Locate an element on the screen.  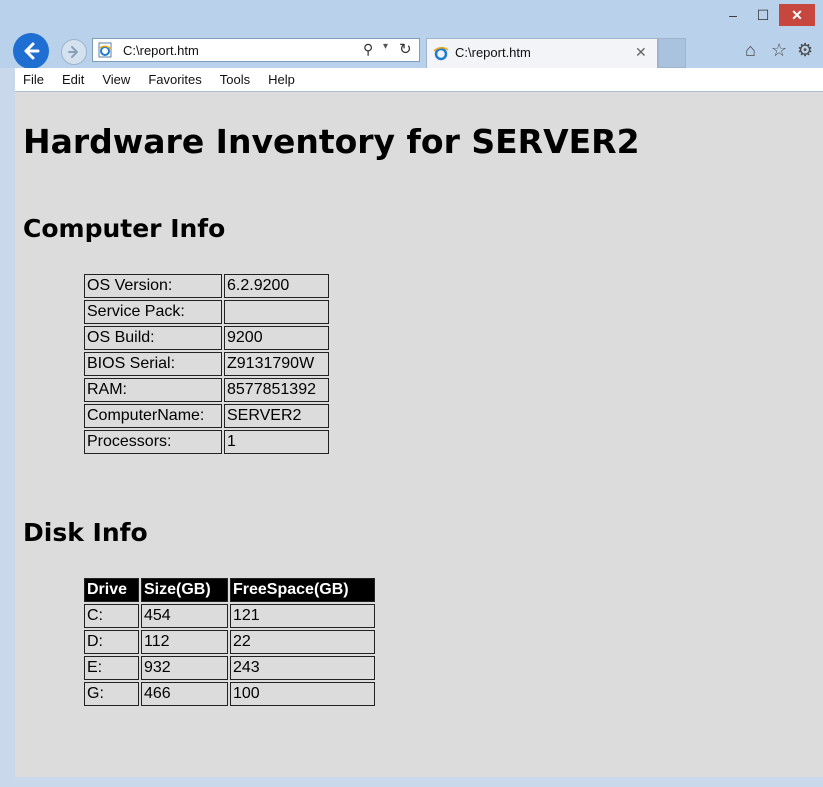
table-row: BIOS Serial: Z9131790W is located at coordinates (206, 364).